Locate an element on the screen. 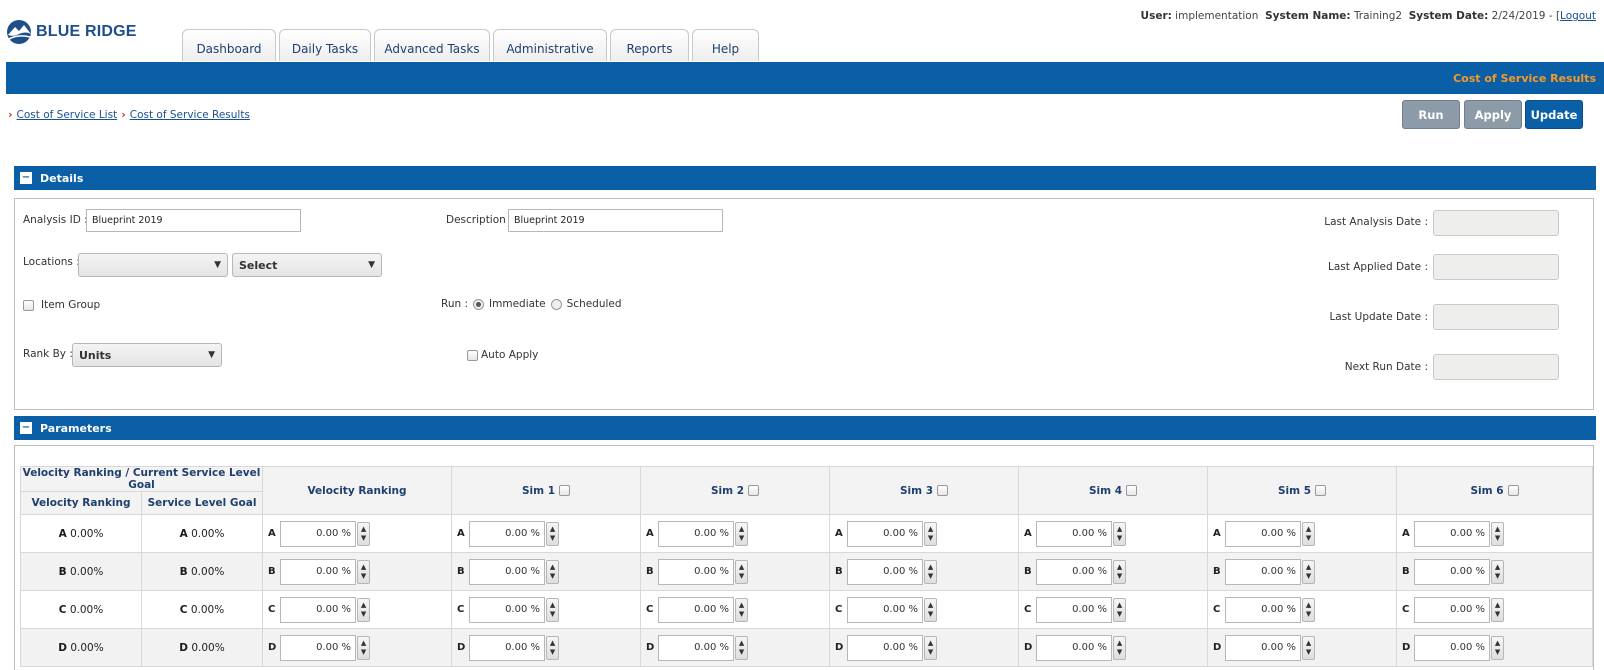 Image resolution: width=1604 pixels, height=670 pixels. description-input: Blueprint 2019 is located at coordinates (615, 220).